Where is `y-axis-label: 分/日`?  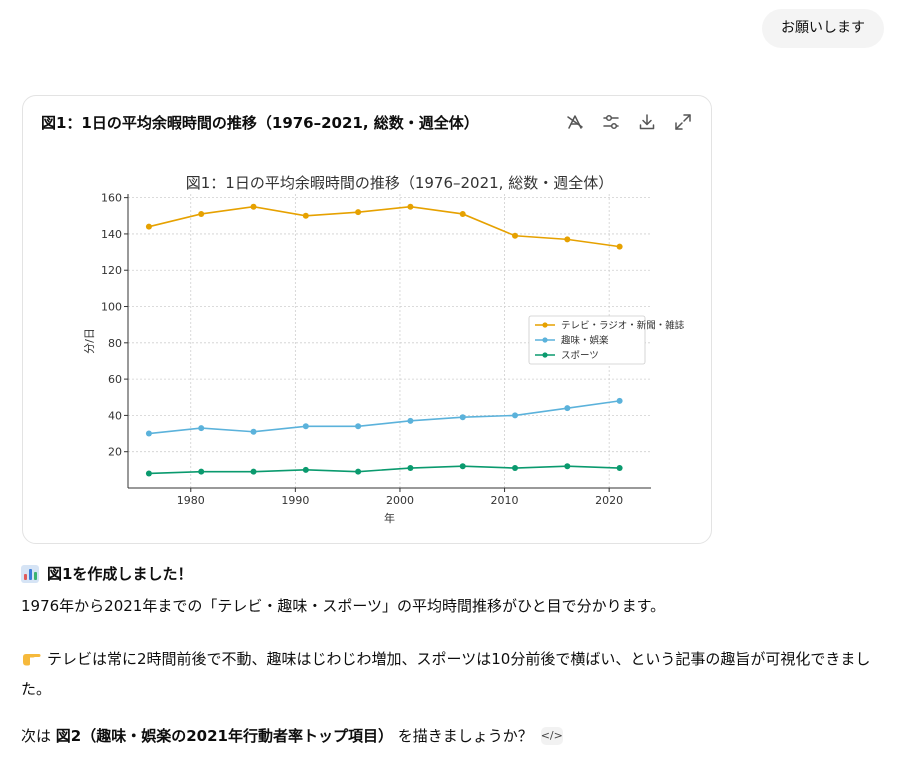 y-axis-label: 分/日 is located at coordinates (89, 341).